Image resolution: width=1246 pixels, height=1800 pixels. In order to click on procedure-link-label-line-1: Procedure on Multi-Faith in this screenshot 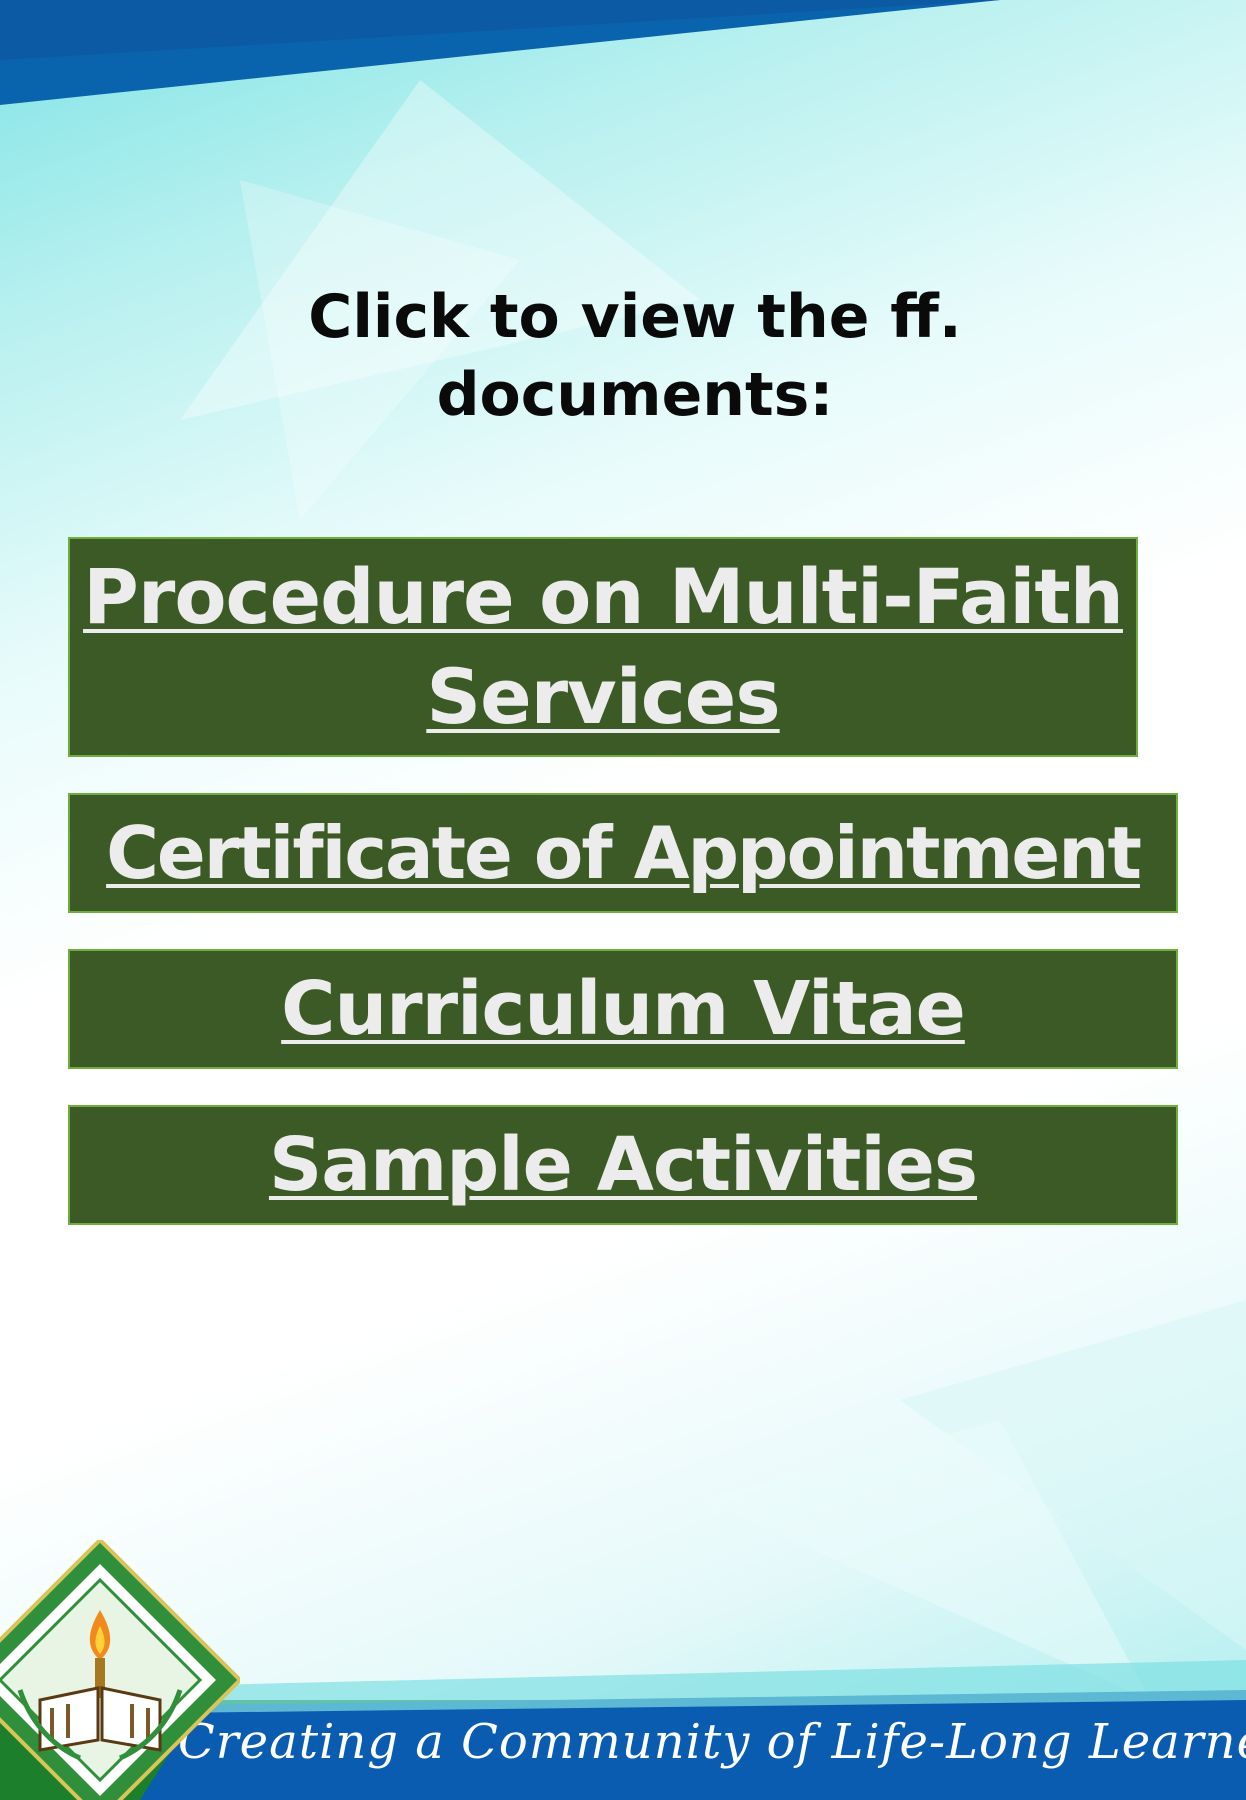, I will do `click(603, 596)`.